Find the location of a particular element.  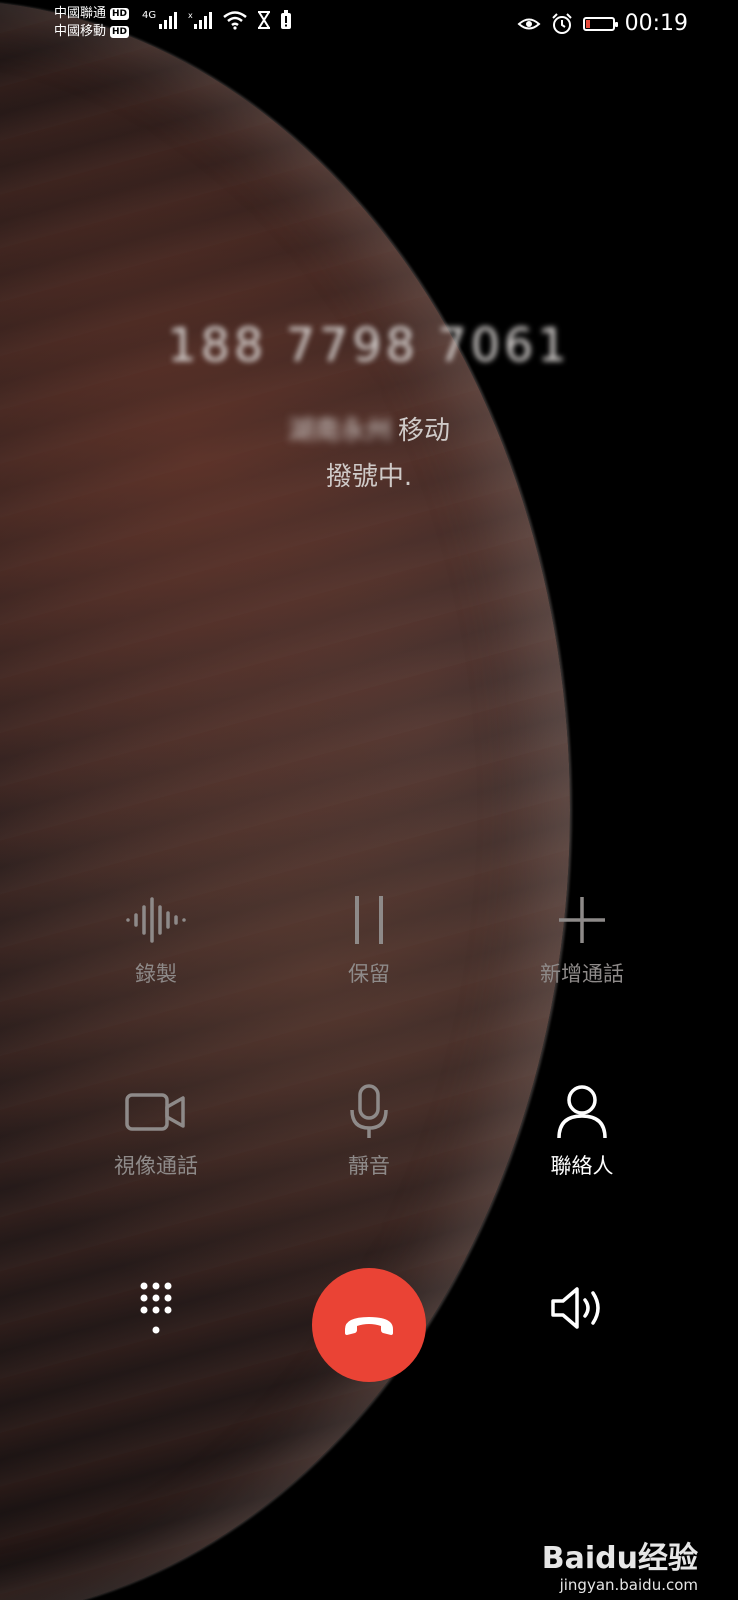

caller-location-carrier: 移动 is located at coordinates (424, 431).